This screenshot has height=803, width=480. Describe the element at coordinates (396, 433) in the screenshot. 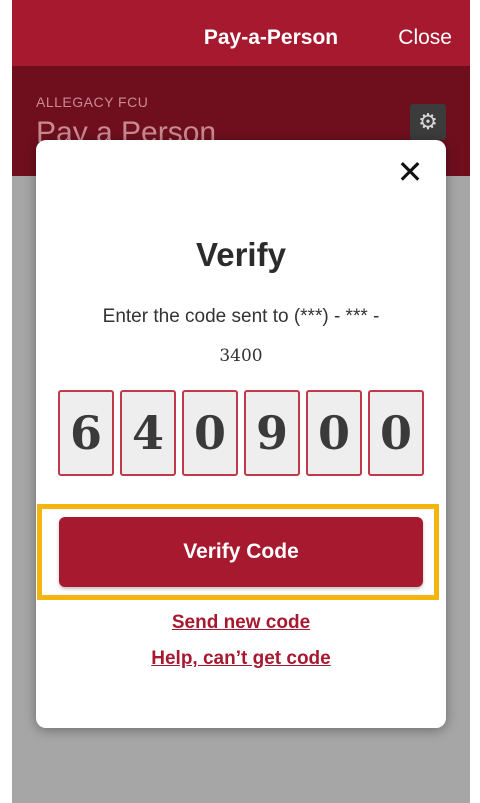

I see `code-digit-6: 0` at that location.